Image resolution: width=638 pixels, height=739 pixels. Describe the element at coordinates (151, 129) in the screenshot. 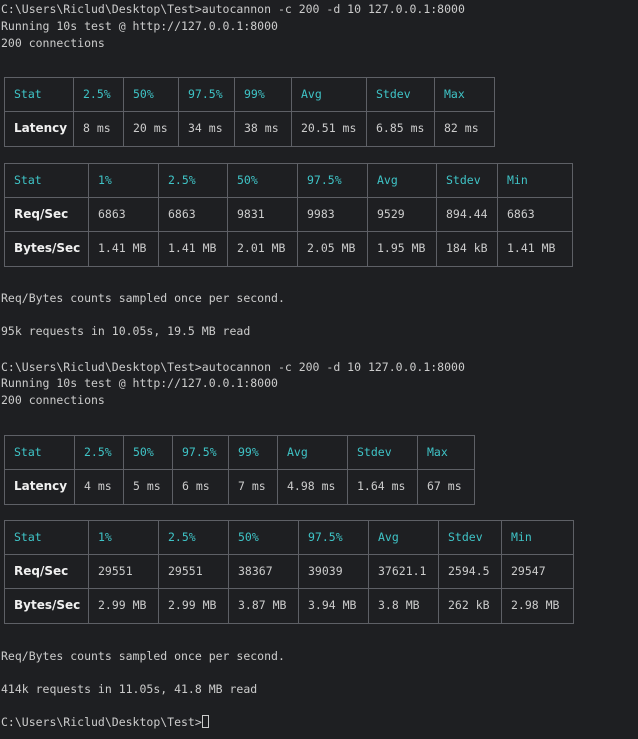

I see `table-cell: 20 ms` at that location.